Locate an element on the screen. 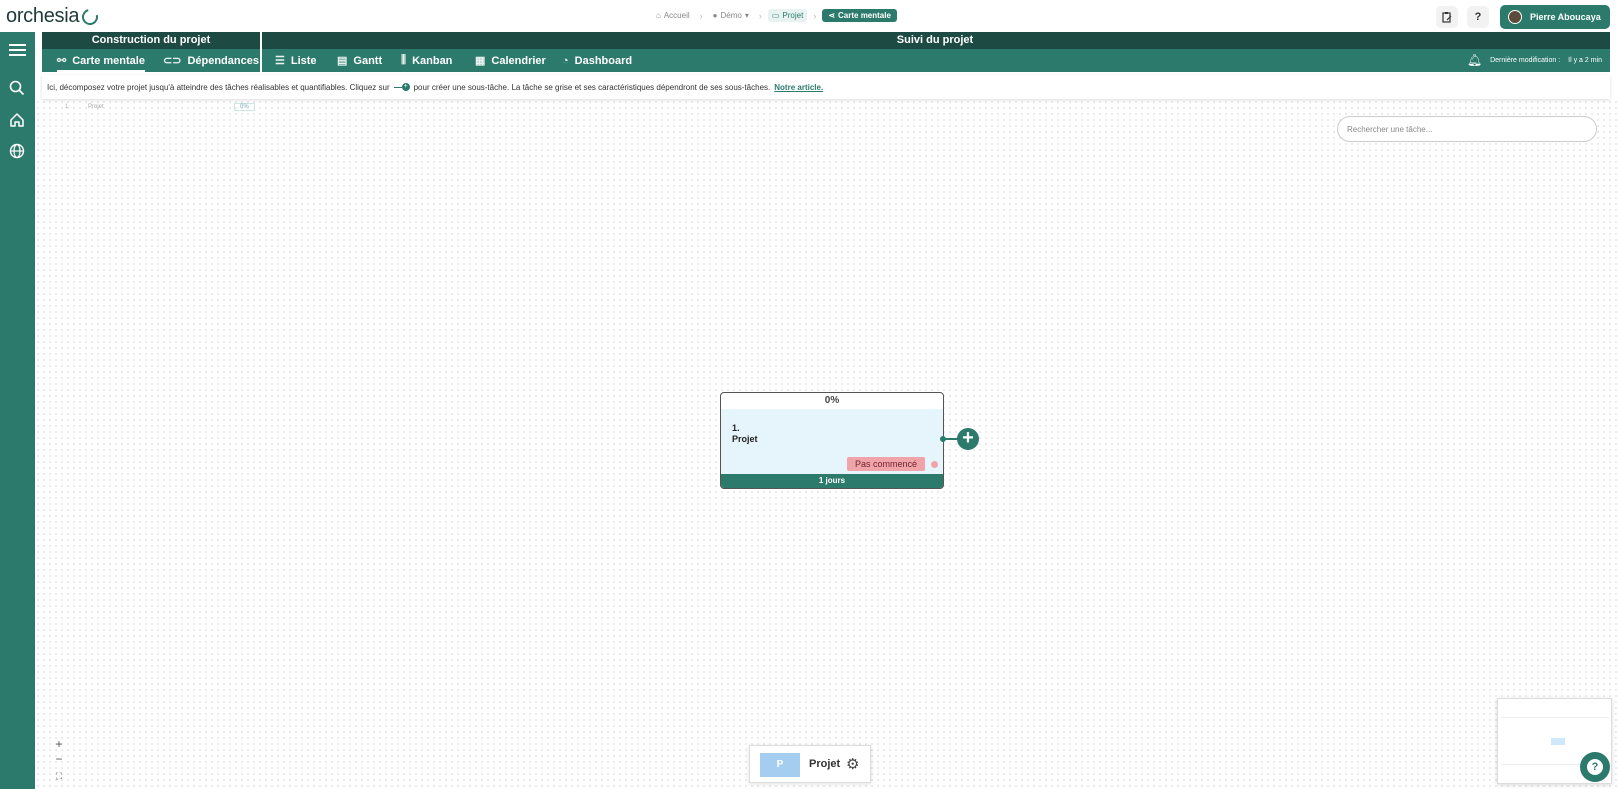  section-follow-title: Suivi du projet is located at coordinates (935, 40).